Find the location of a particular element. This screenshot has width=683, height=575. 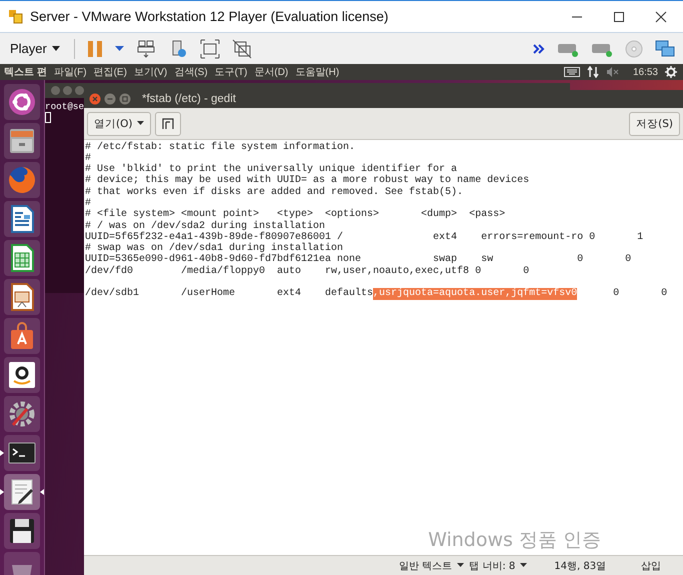

save-button: 저장(S) is located at coordinates (654, 124).